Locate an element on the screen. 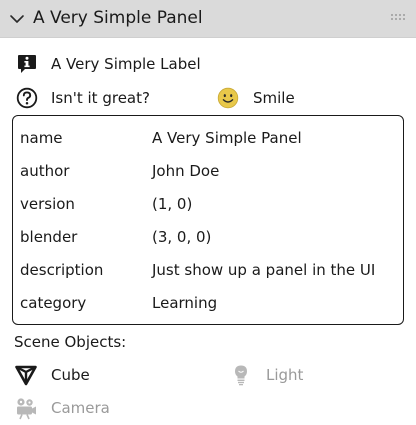  label-row: A Very Simple Label is located at coordinates (208, 64).